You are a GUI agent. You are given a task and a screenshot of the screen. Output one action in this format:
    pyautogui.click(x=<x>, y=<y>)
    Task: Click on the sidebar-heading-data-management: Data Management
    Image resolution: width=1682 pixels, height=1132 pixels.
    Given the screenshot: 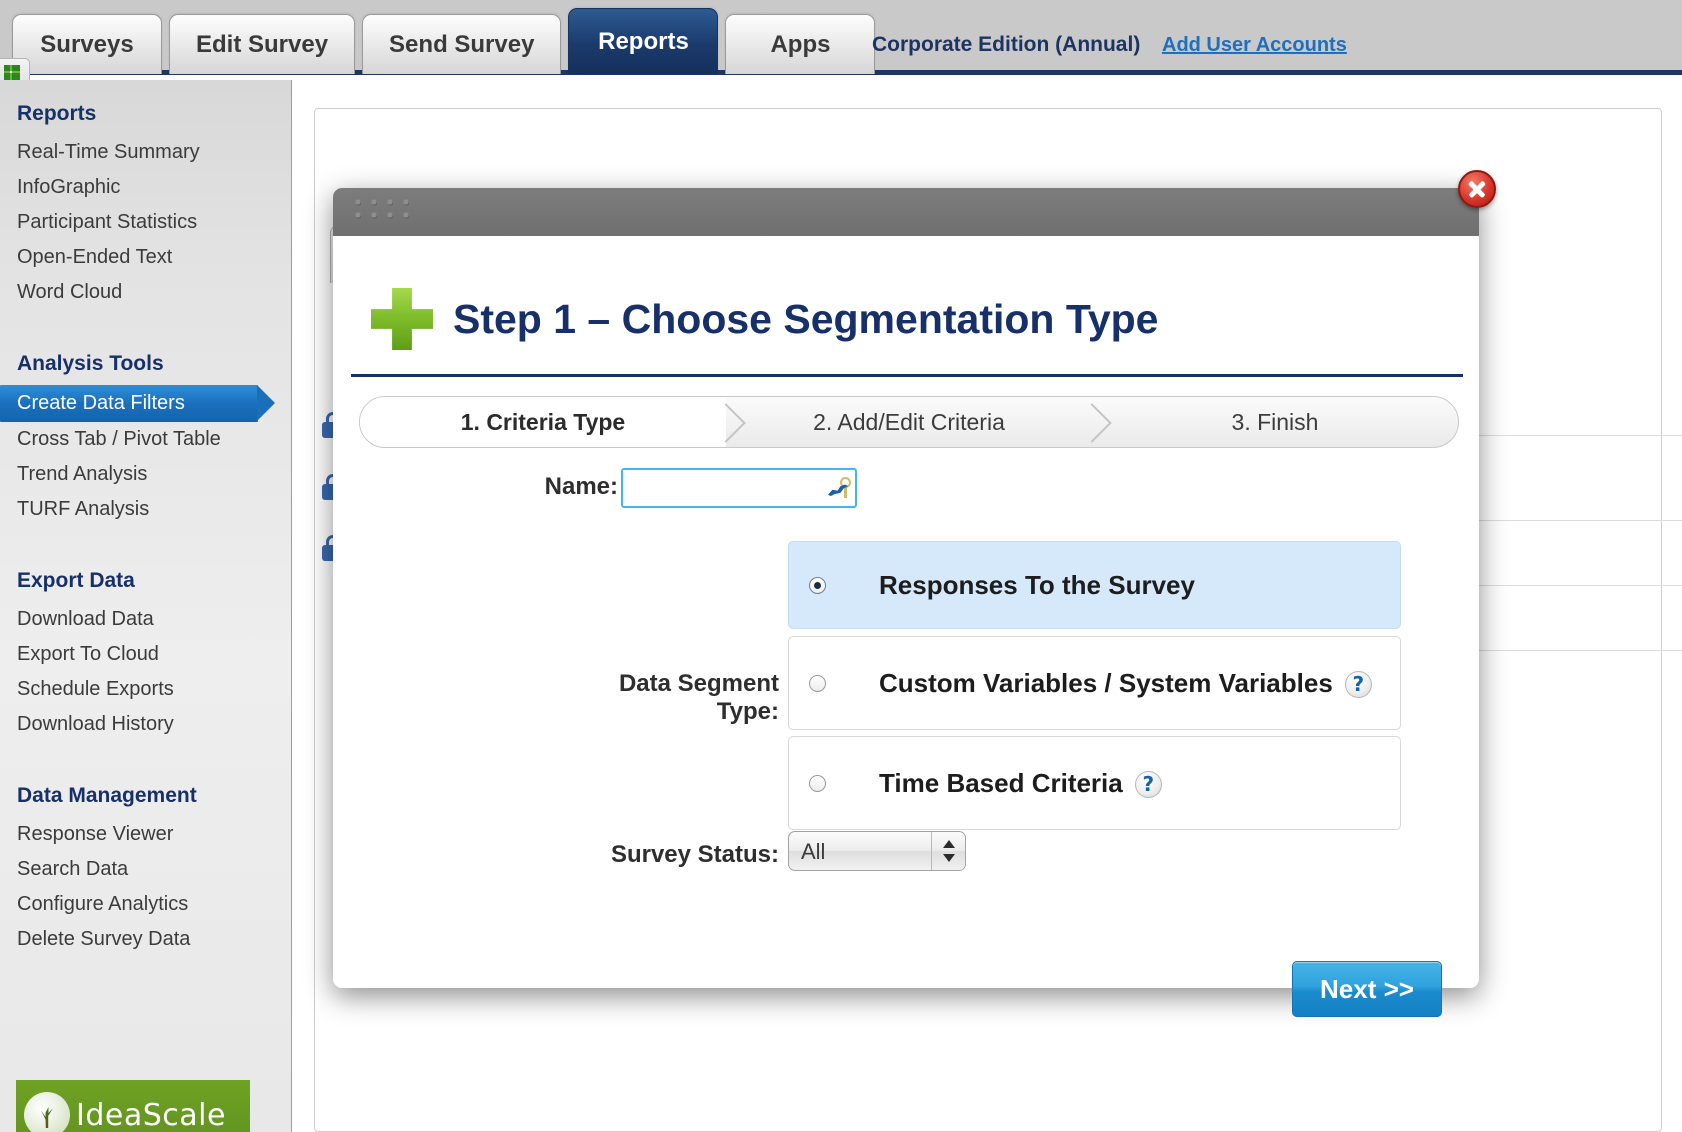 What is the action you would take?
    pyautogui.click(x=107, y=795)
    